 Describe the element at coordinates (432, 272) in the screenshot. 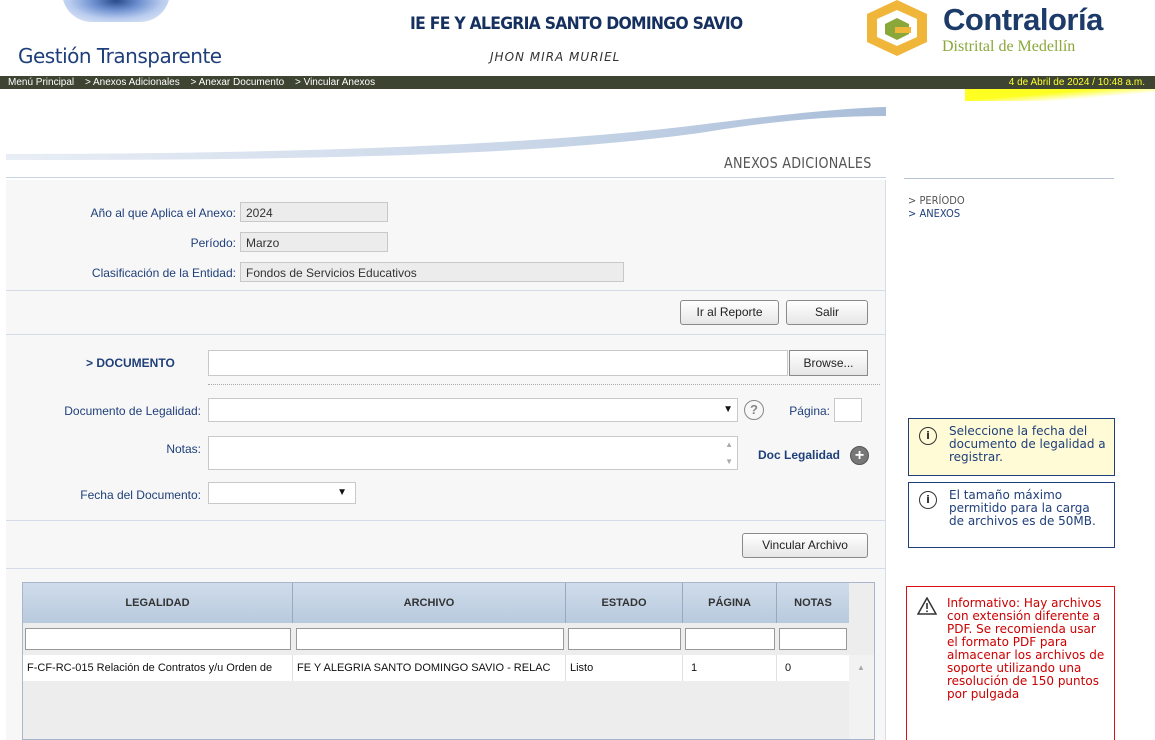

I see `clasificacion-field: Fondos de Servicios Educativos` at that location.